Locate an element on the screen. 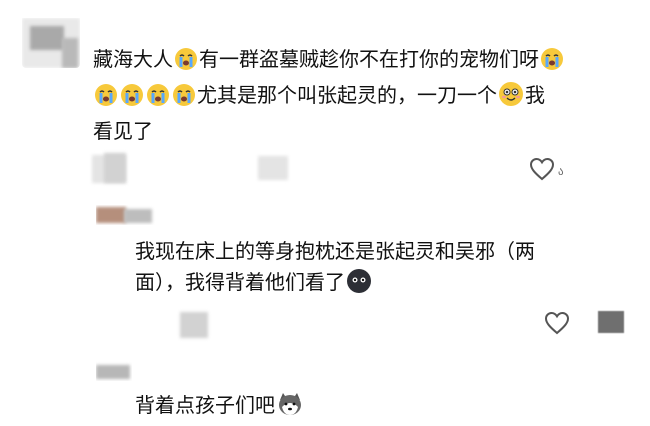  reply-1-text: 我现在床上的等身抱枕还是张起灵和吴邪（两 面），我得背着他们看了 is located at coordinates (387, 269).